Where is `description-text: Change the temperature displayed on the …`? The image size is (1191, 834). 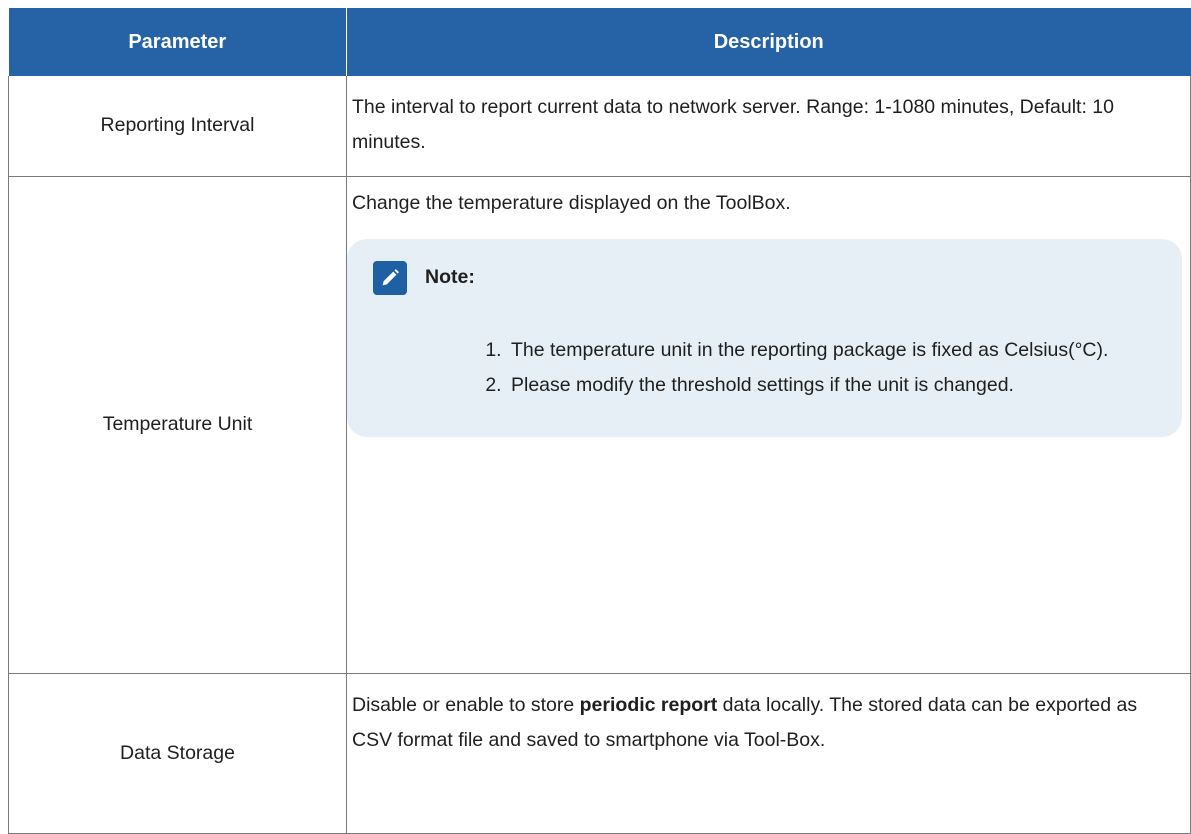 description-text: Change the temperature displayed on the … is located at coordinates (571, 202).